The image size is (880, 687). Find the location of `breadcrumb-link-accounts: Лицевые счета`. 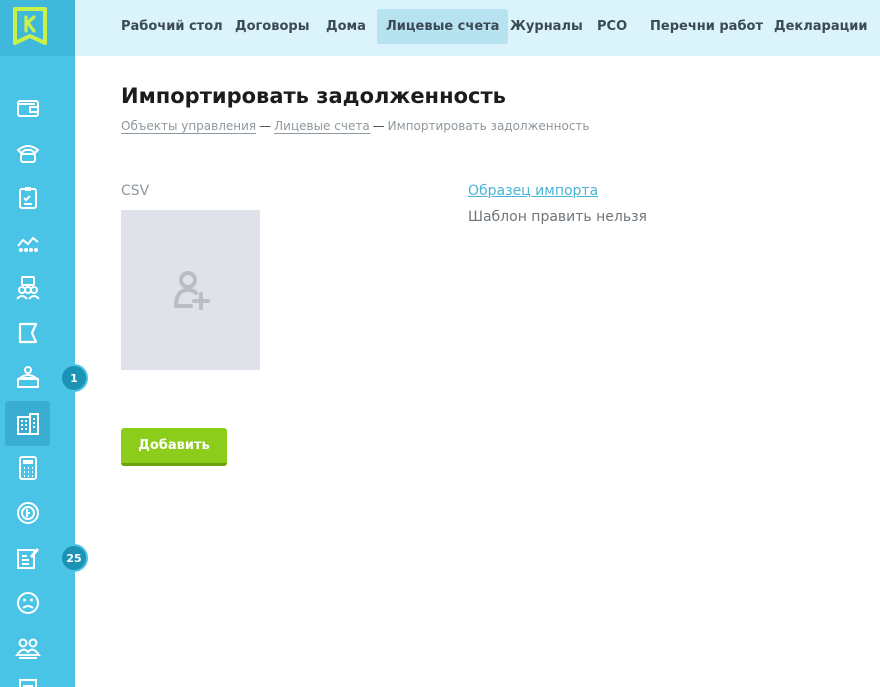

breadcrumb-link-accounts: Лицевые счета is located at coordinates (322, 126).